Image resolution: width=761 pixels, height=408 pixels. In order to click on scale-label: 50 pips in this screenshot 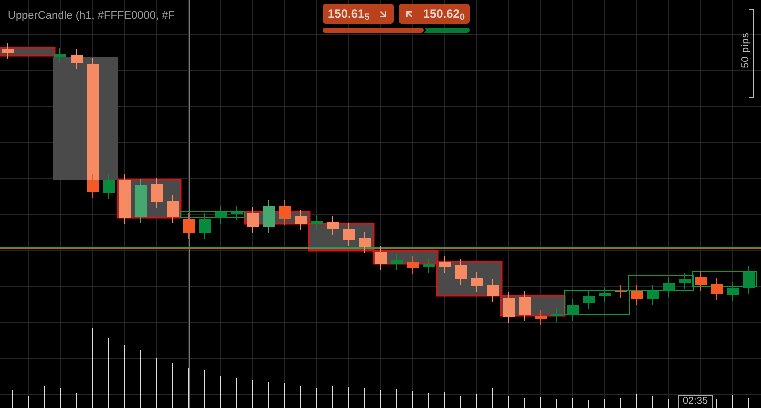, I will do `click(746, 50)`.